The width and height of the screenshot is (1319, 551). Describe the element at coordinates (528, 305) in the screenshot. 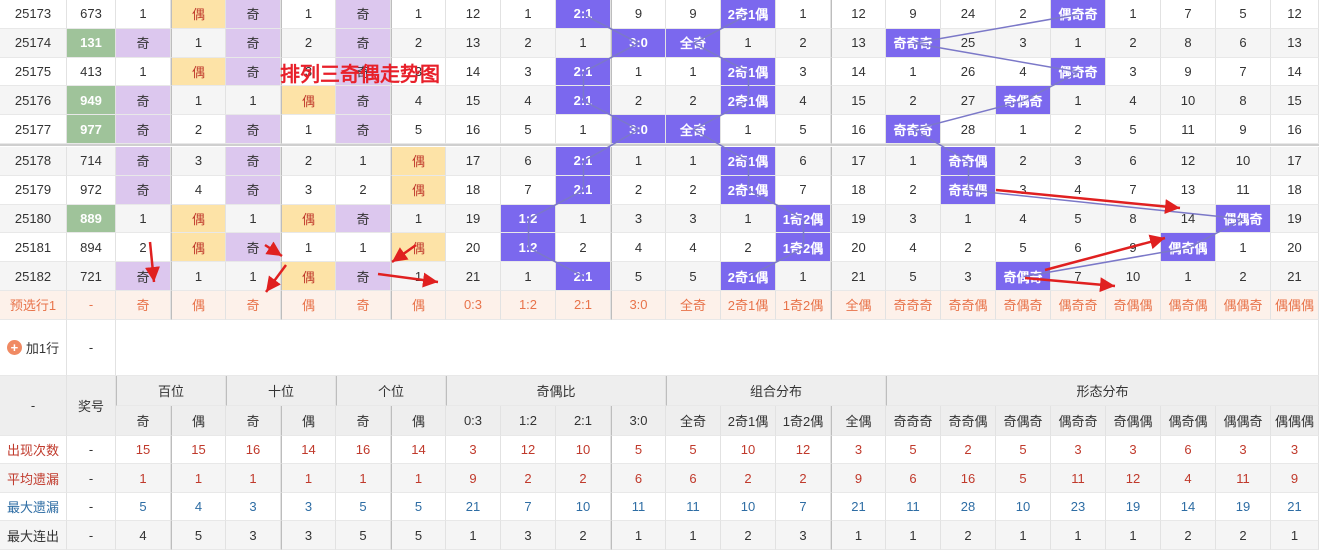

I see `preselect-option: 1:2` at that location.